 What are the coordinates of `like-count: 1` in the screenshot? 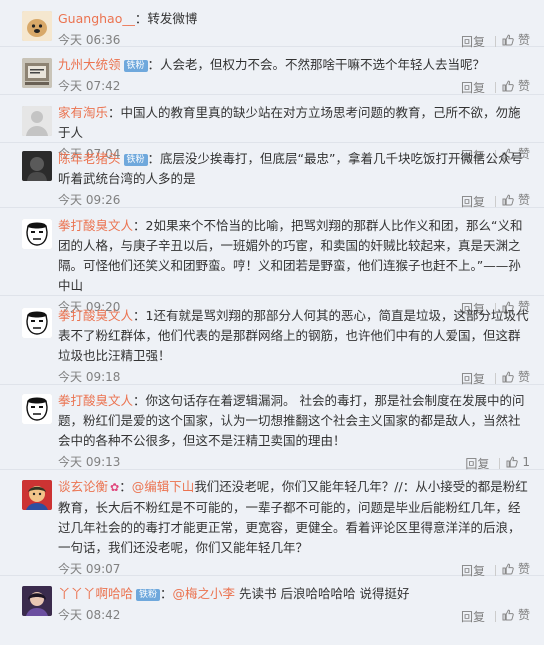 It's located at (526, 462).